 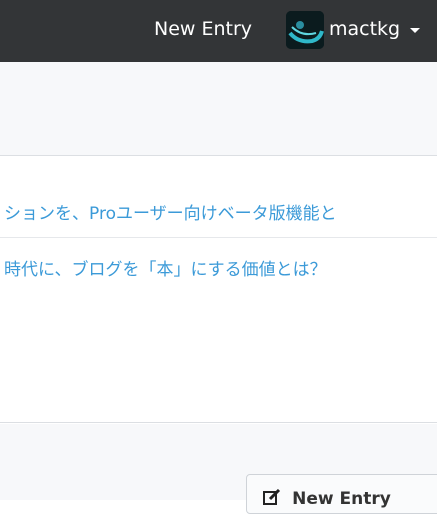 I want to click on new-entry-link: New Entry, so click(x=203, y=29).